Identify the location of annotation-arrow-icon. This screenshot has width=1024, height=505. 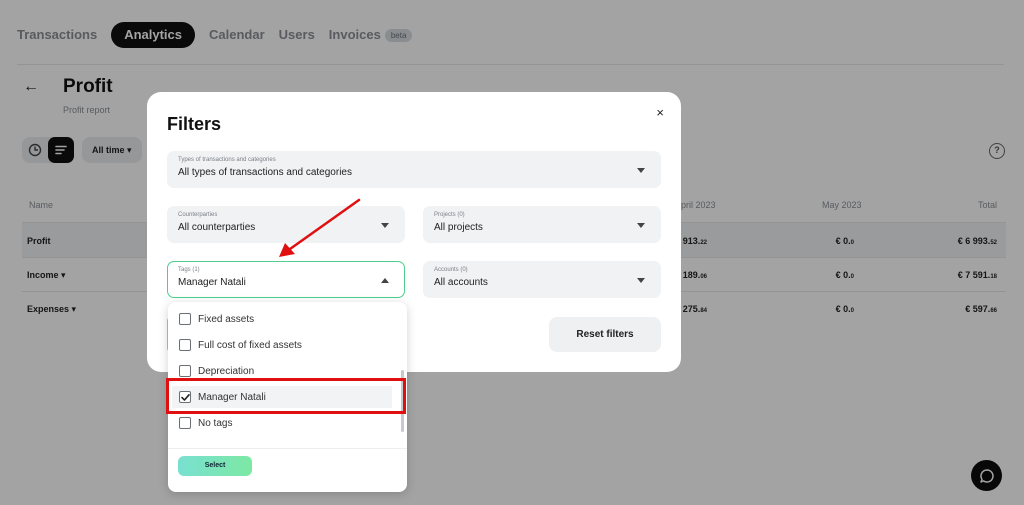
(320, 227).